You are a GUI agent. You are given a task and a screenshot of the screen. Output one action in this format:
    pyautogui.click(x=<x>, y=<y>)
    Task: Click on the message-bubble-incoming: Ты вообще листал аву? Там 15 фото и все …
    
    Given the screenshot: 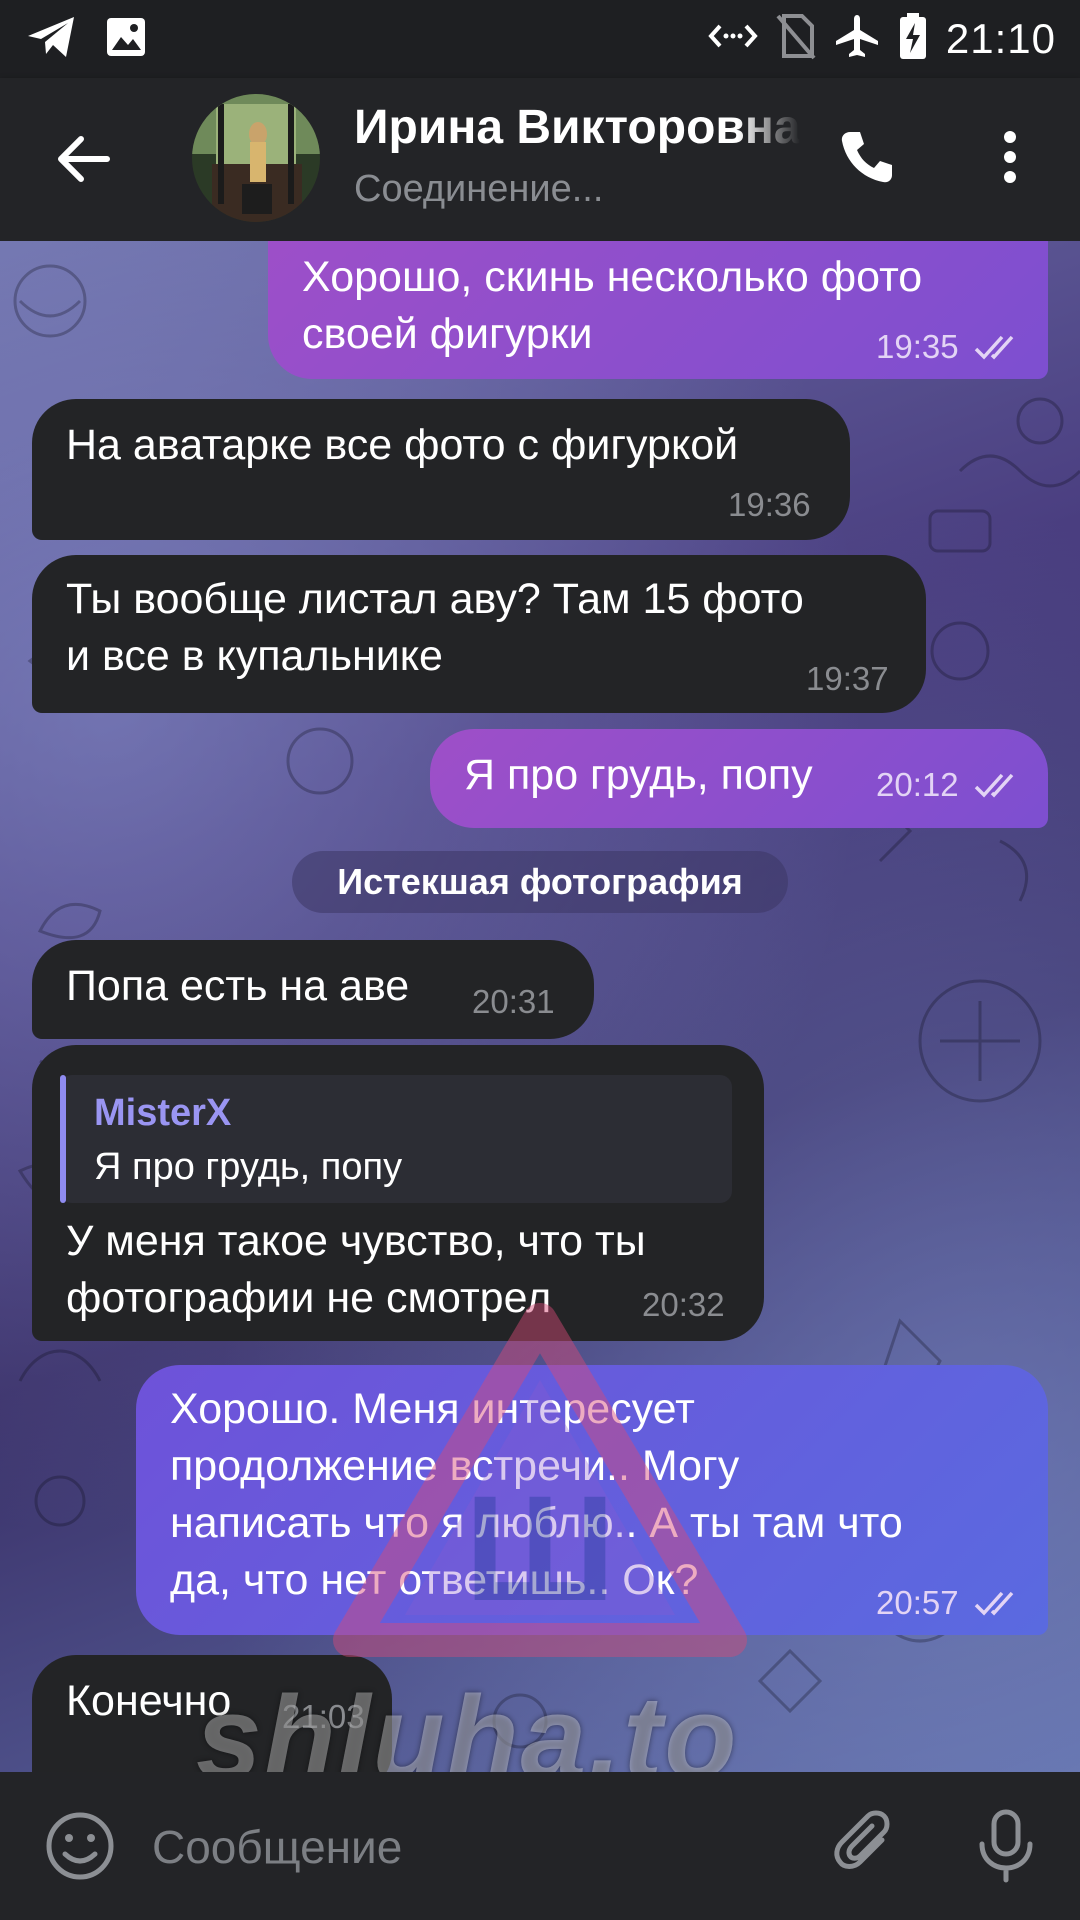 What is the action you would take?
    pyautogui.click(x=479, y=634)
    